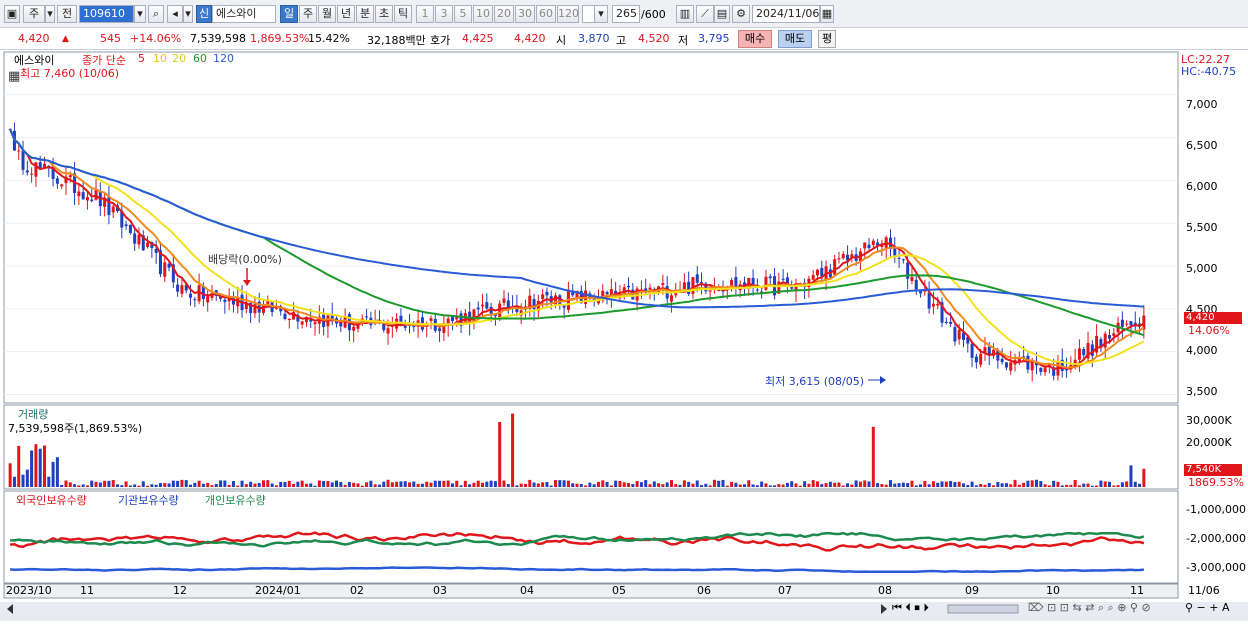 The image size is (1248, 624). I want to click on gear-icon: ⚙, so click(741, 14).